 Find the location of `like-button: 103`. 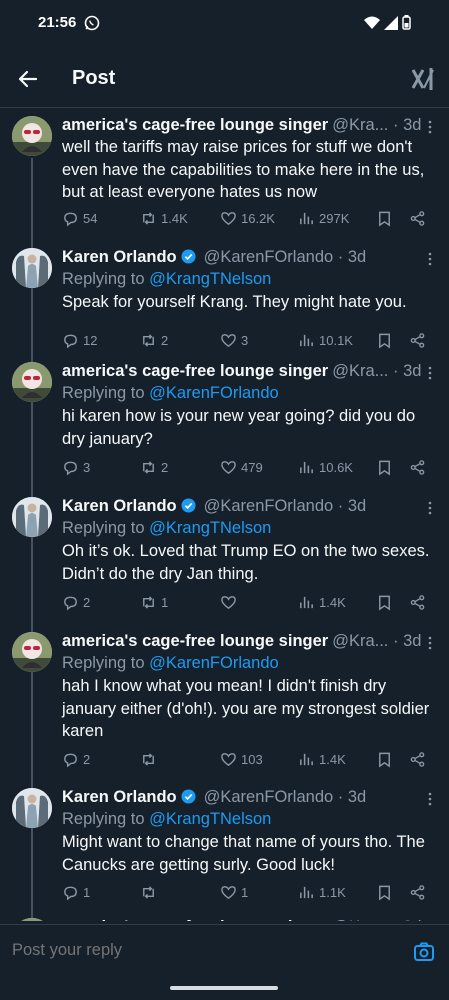

like-button: 103 is located at coordinates (241, 759).